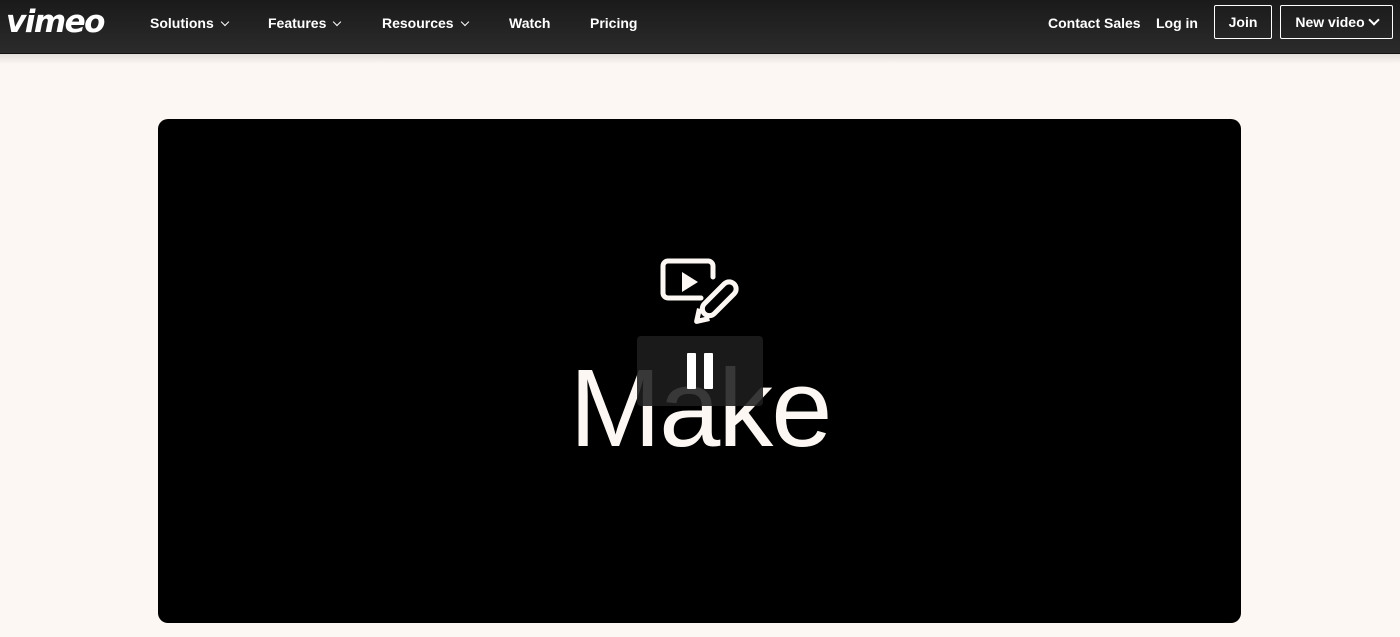 The width and height of the screenshot is (1400, 637). What do you see at coordinates (297, 23) in the screenshot?
I see `nav-features-label: Features` at bounding box center [297, 23].